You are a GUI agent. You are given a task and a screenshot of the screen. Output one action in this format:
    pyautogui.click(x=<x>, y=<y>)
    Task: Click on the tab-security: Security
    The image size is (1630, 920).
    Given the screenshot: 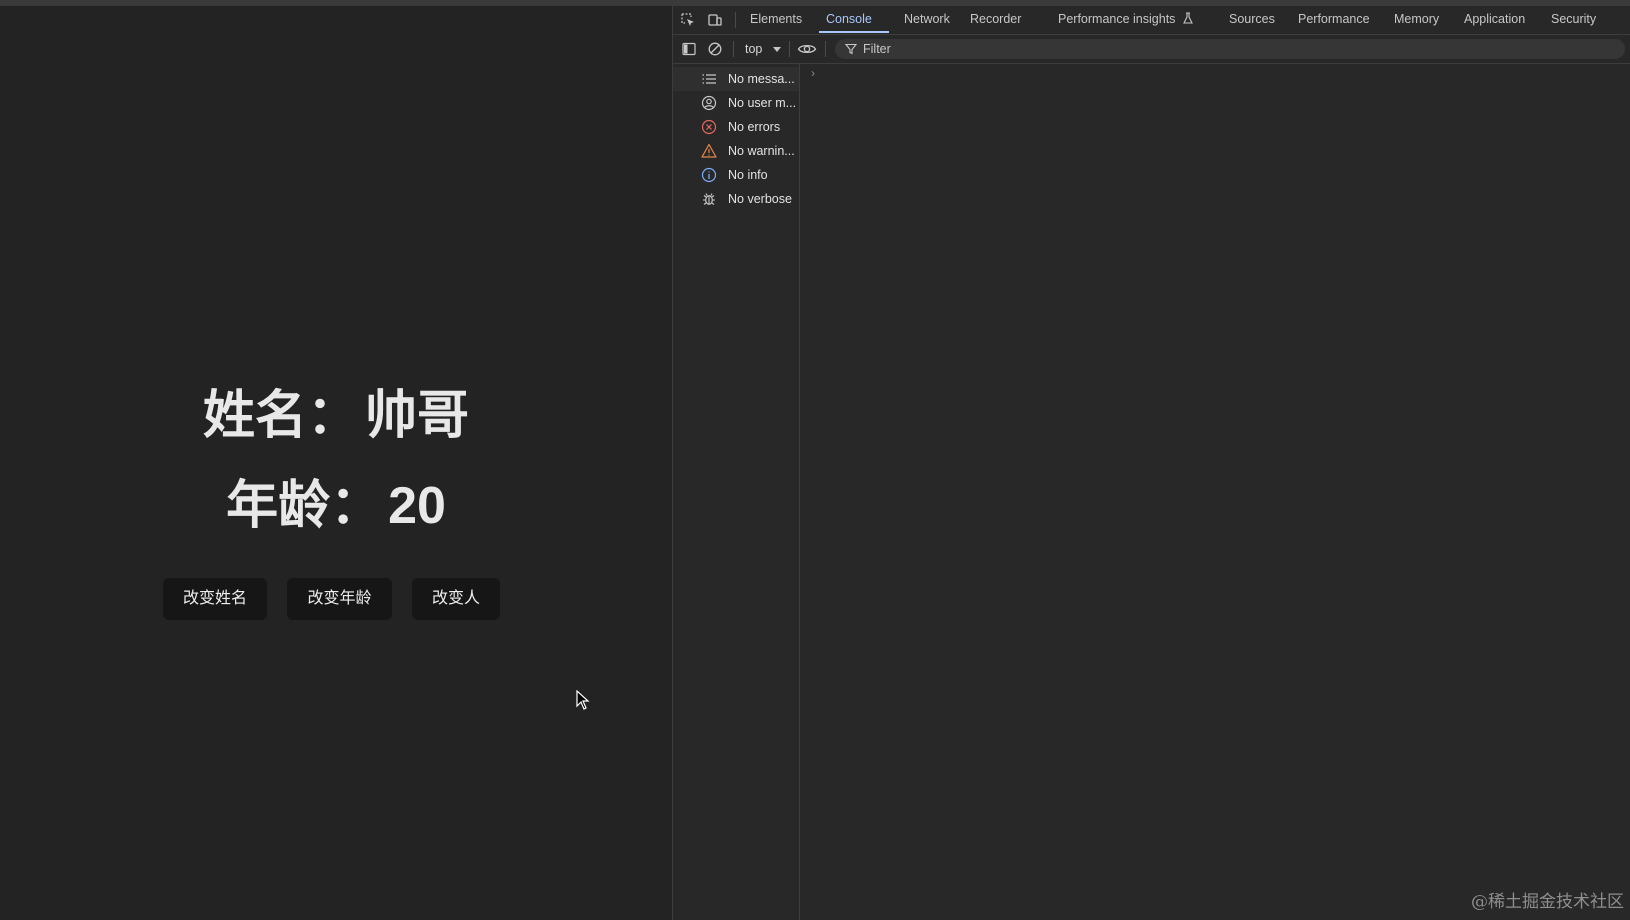 What is the action you would take?
    pyautogui.click(x=1573, y=20)
    